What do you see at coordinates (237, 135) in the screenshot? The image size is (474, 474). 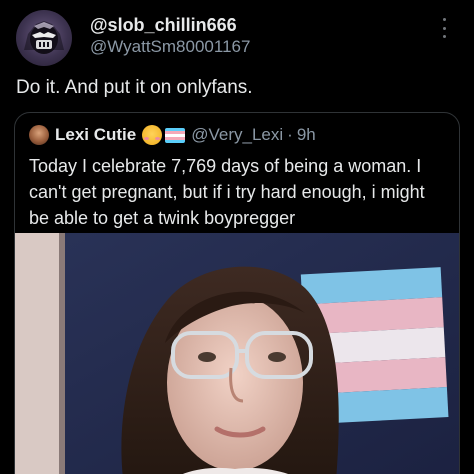 I see `quoted-author-handle: @Very_Lexi` at bounding box center [237, 135].